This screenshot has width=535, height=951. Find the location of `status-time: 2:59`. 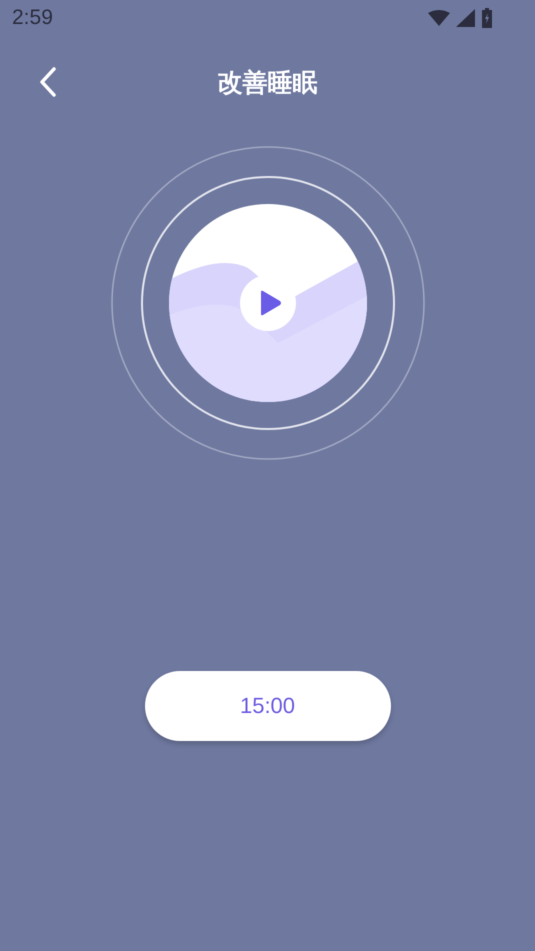

status-time: 2:59 is located at coordinates (32, 18).